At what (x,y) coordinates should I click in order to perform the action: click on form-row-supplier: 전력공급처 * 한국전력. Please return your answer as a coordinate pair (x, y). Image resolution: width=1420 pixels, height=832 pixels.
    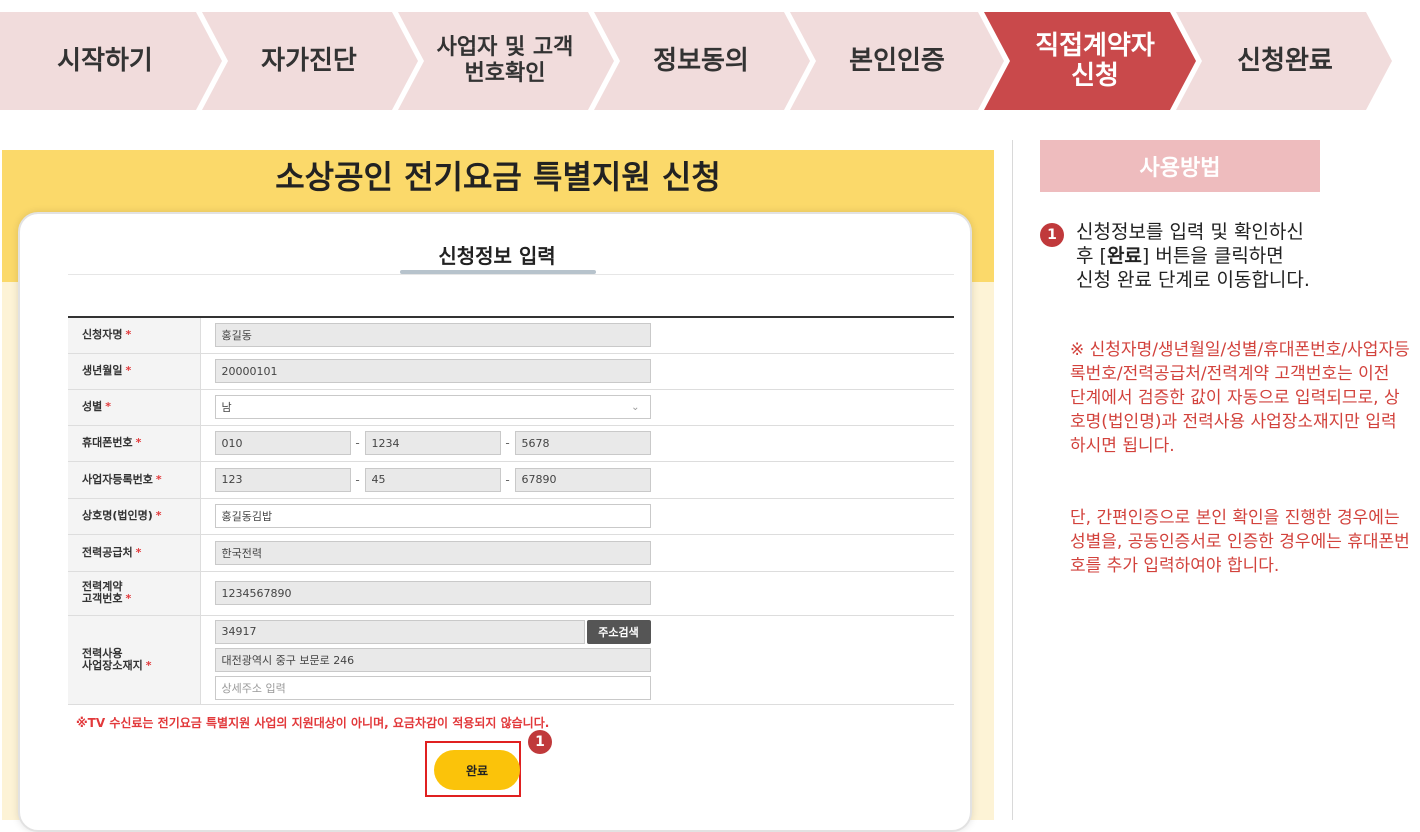
    Looking at the image, I should click on (511, 553).